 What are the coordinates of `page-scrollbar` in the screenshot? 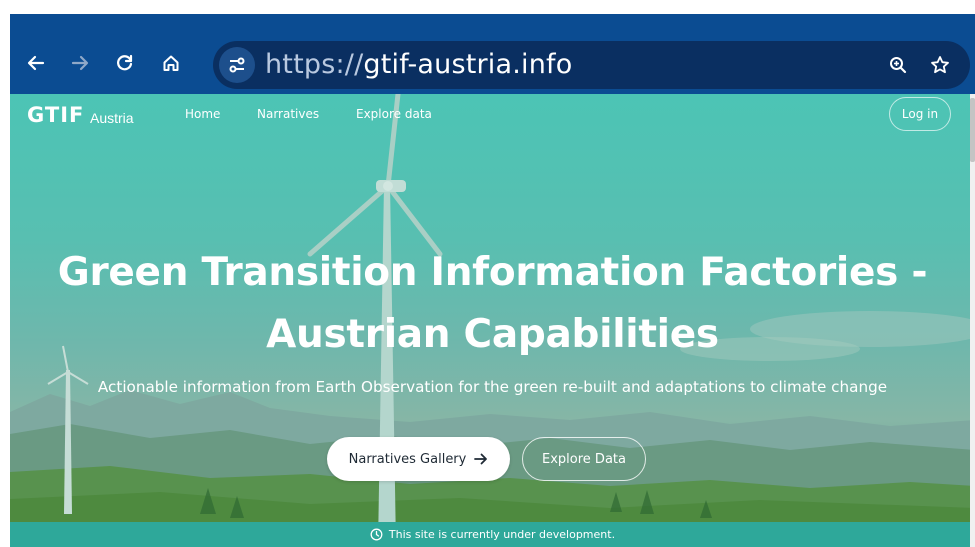 It's located at (972, 320).